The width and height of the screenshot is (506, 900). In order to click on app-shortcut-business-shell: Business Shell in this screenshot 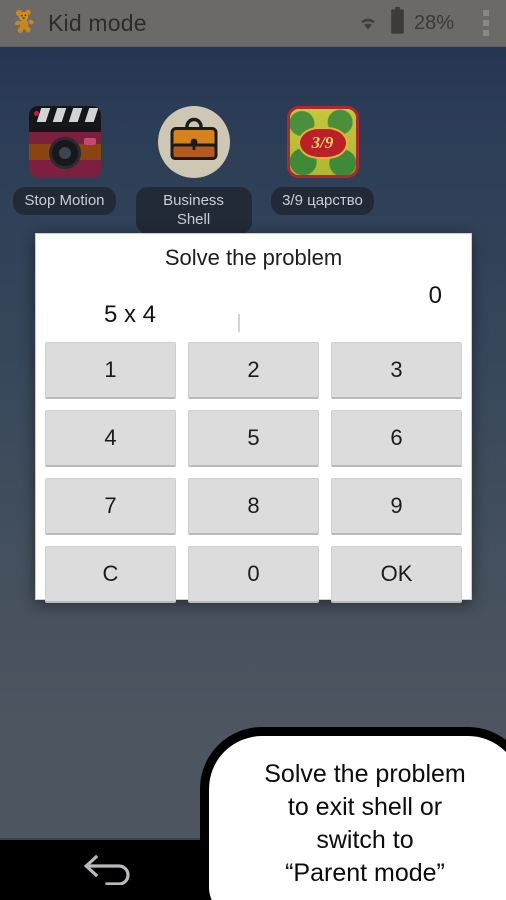, I will do `click(193, 170)`.